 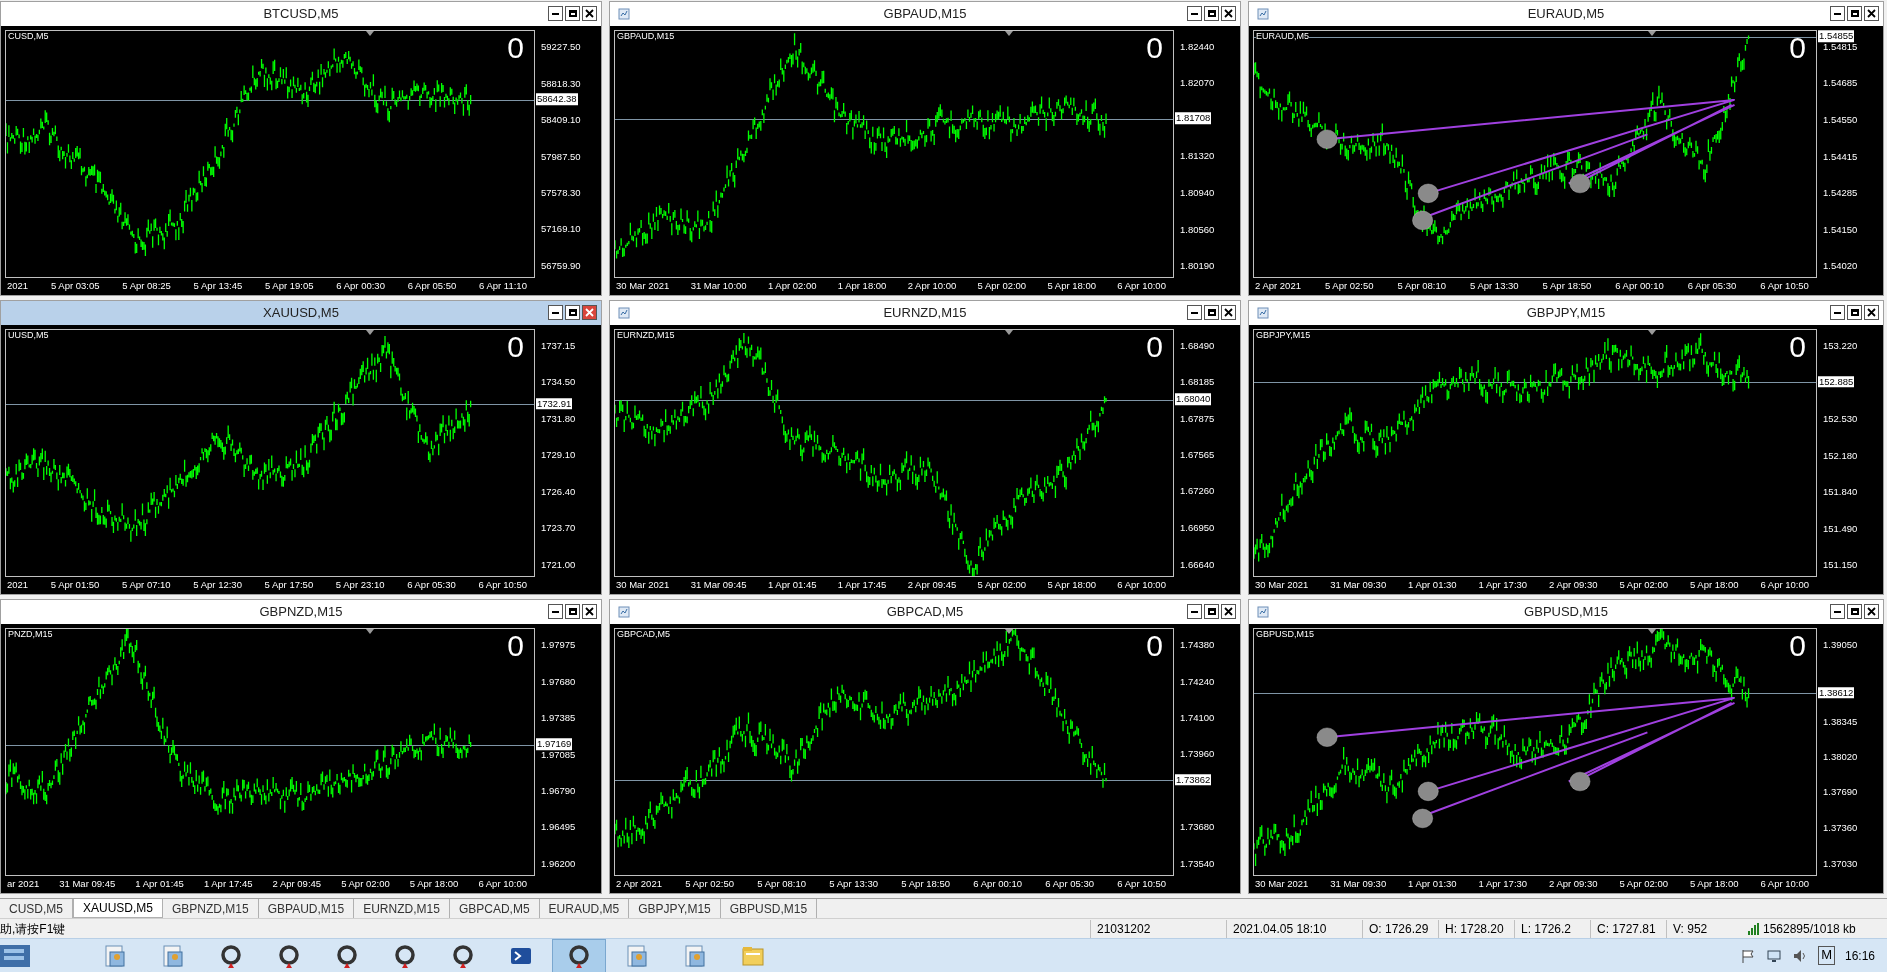 What do you see at coordinates (494, 908) in the screenshot?
I see `chart-tab: GBPCAD,M5` at bounding box center [494, 908].